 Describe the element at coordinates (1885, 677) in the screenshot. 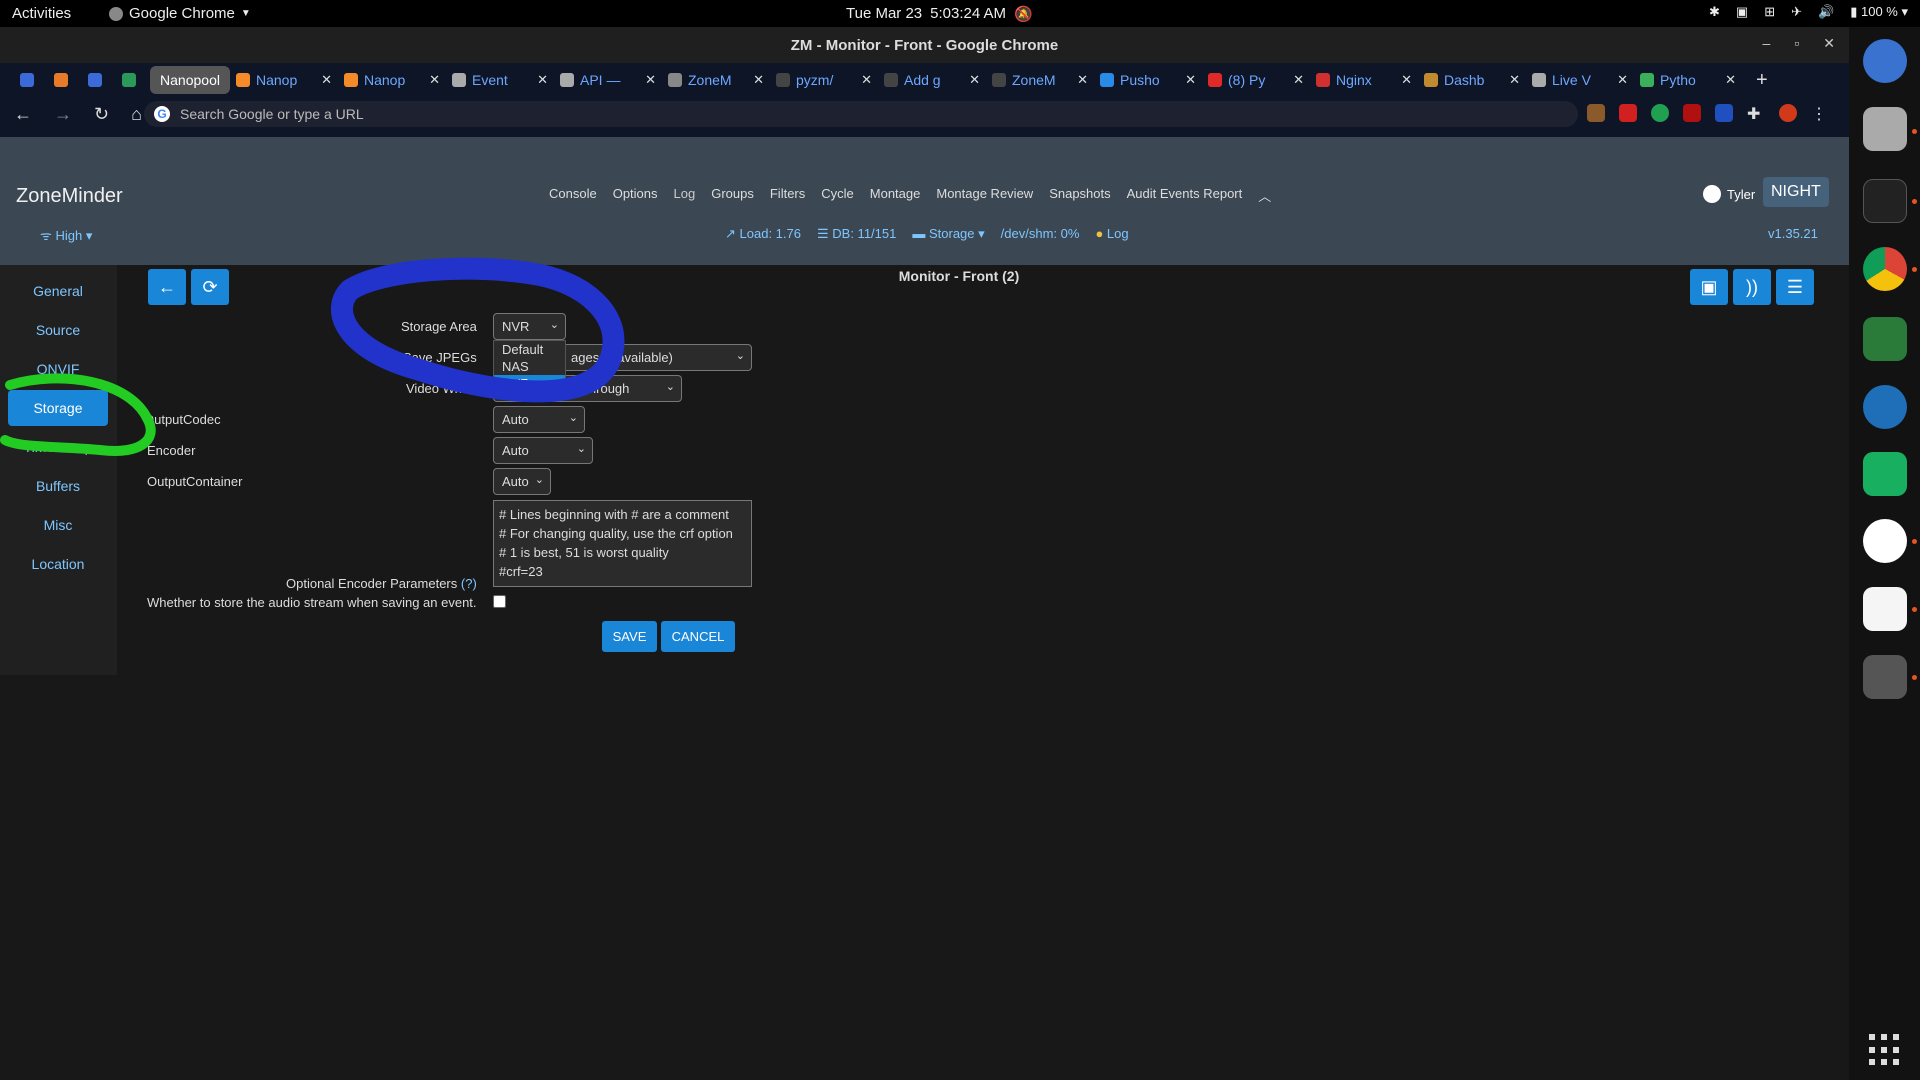

I see `gimp-icon` at that location.